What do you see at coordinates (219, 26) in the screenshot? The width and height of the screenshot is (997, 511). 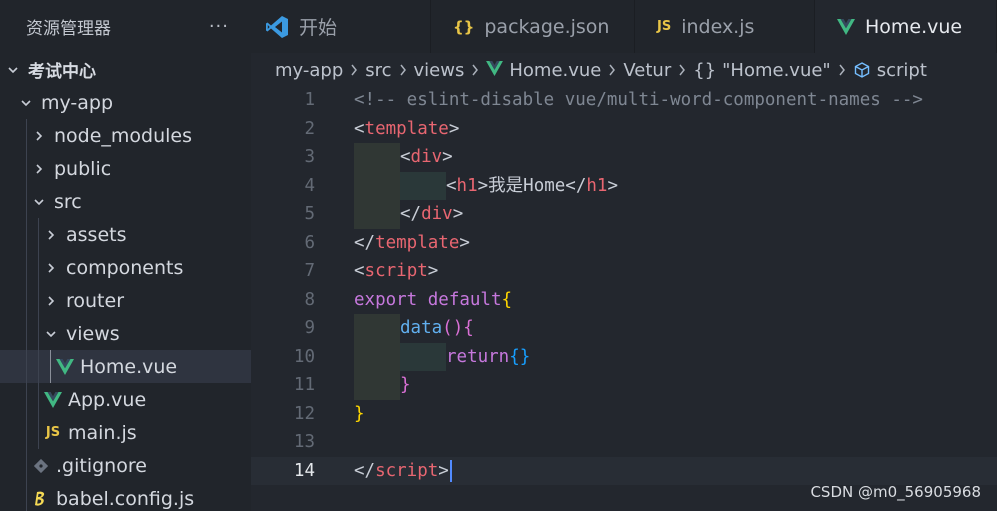 I see `more-actions-icon: ···` at bounding box center [219, 26].